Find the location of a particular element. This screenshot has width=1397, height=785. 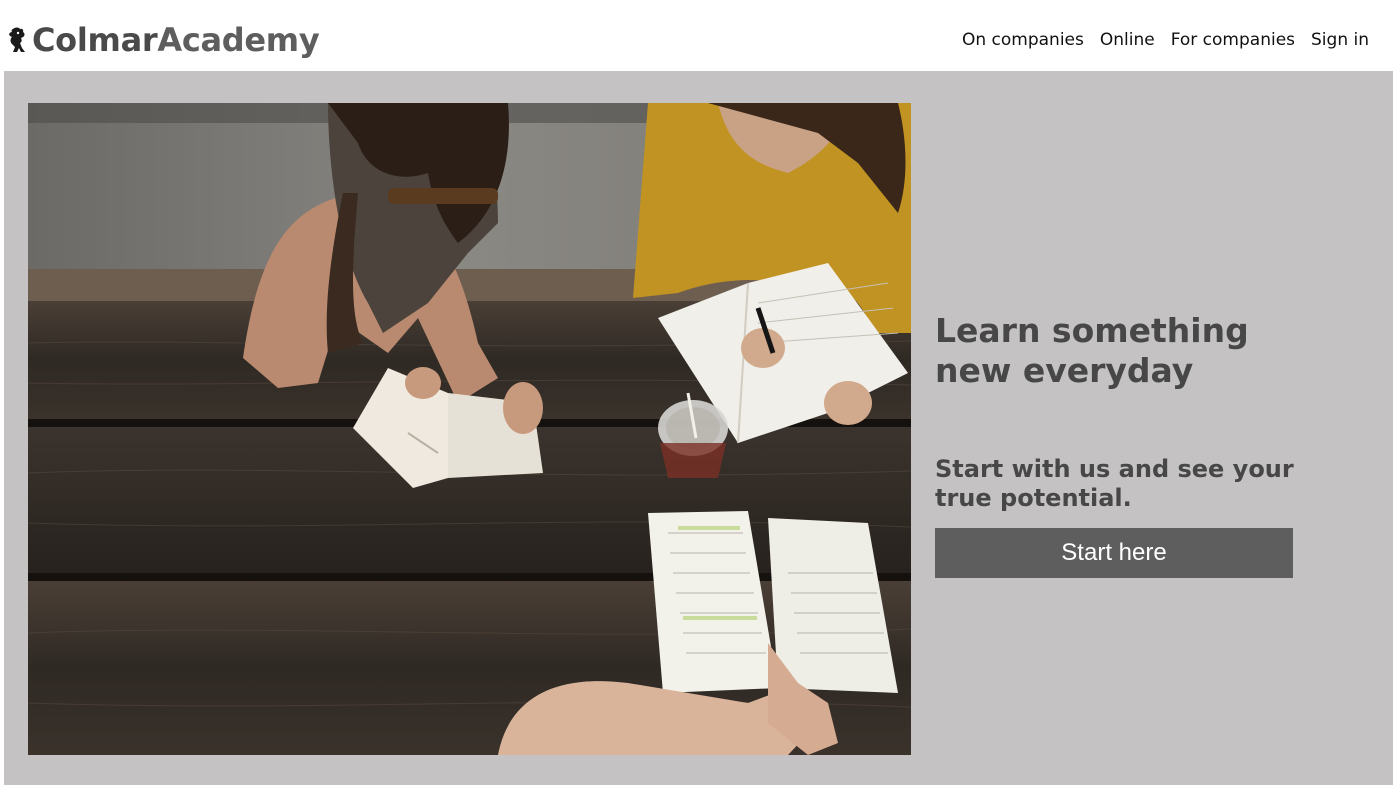

nav-link-for-companies: For companies is located at coordinates (1233, 40).